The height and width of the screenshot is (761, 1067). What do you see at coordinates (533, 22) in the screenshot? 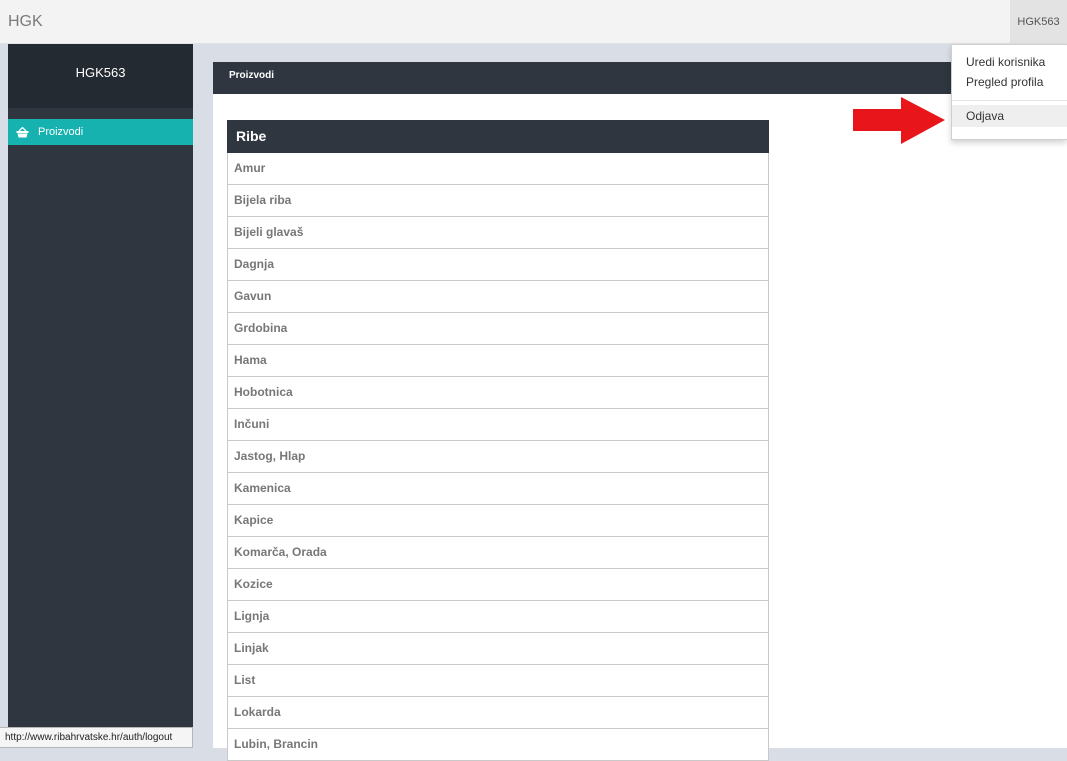
I see `top-navbar: HGK HGK563` at bounding box center [533, 22].